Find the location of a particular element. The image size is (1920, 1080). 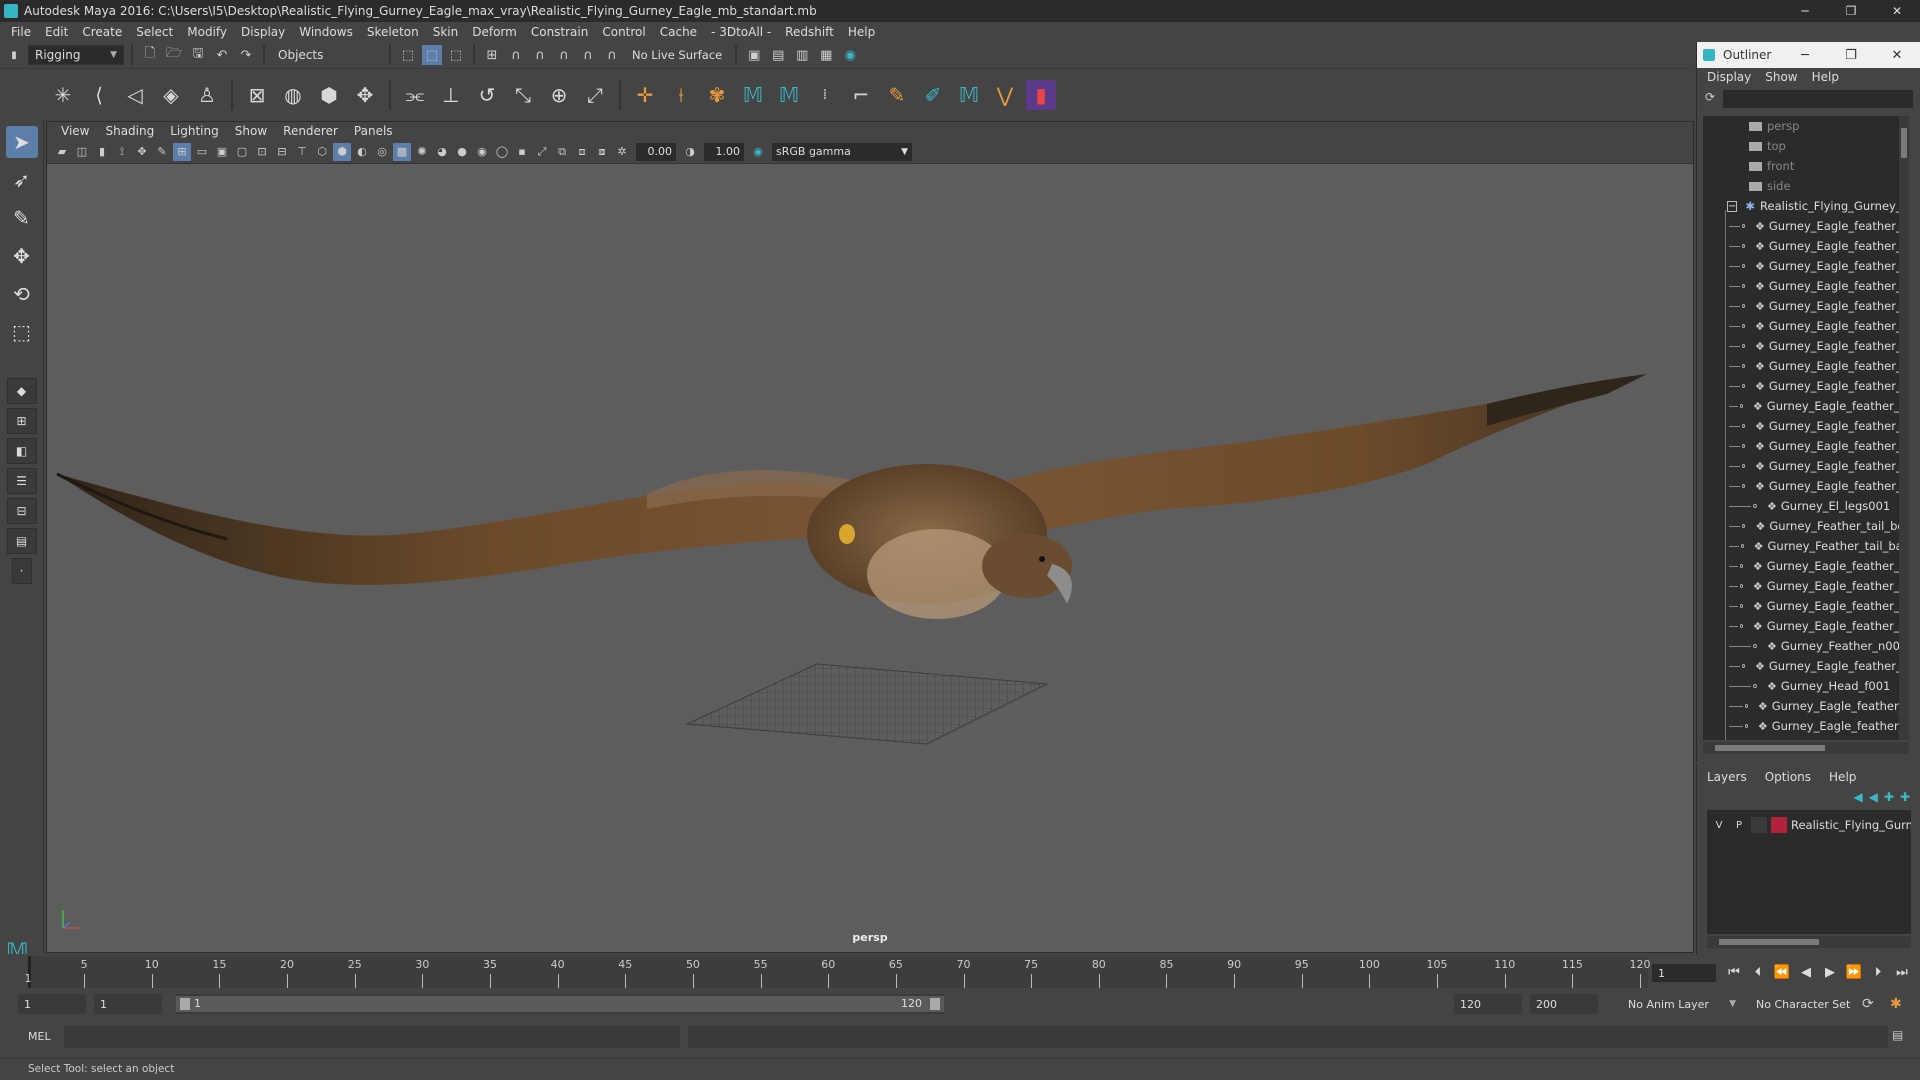

lattice-icon: ⬢ is located at coordinates (329, 95).